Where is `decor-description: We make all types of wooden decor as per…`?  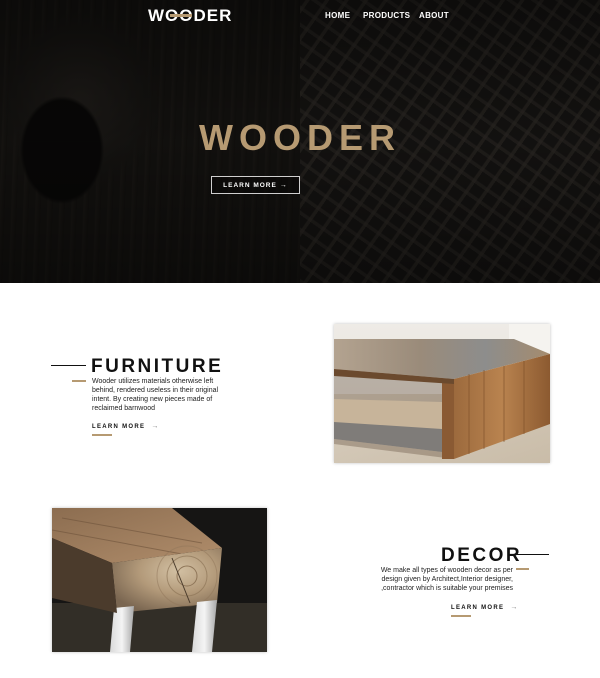
decor-description: We make all types of wooden decor as per… is located at coordinates (446, 579).